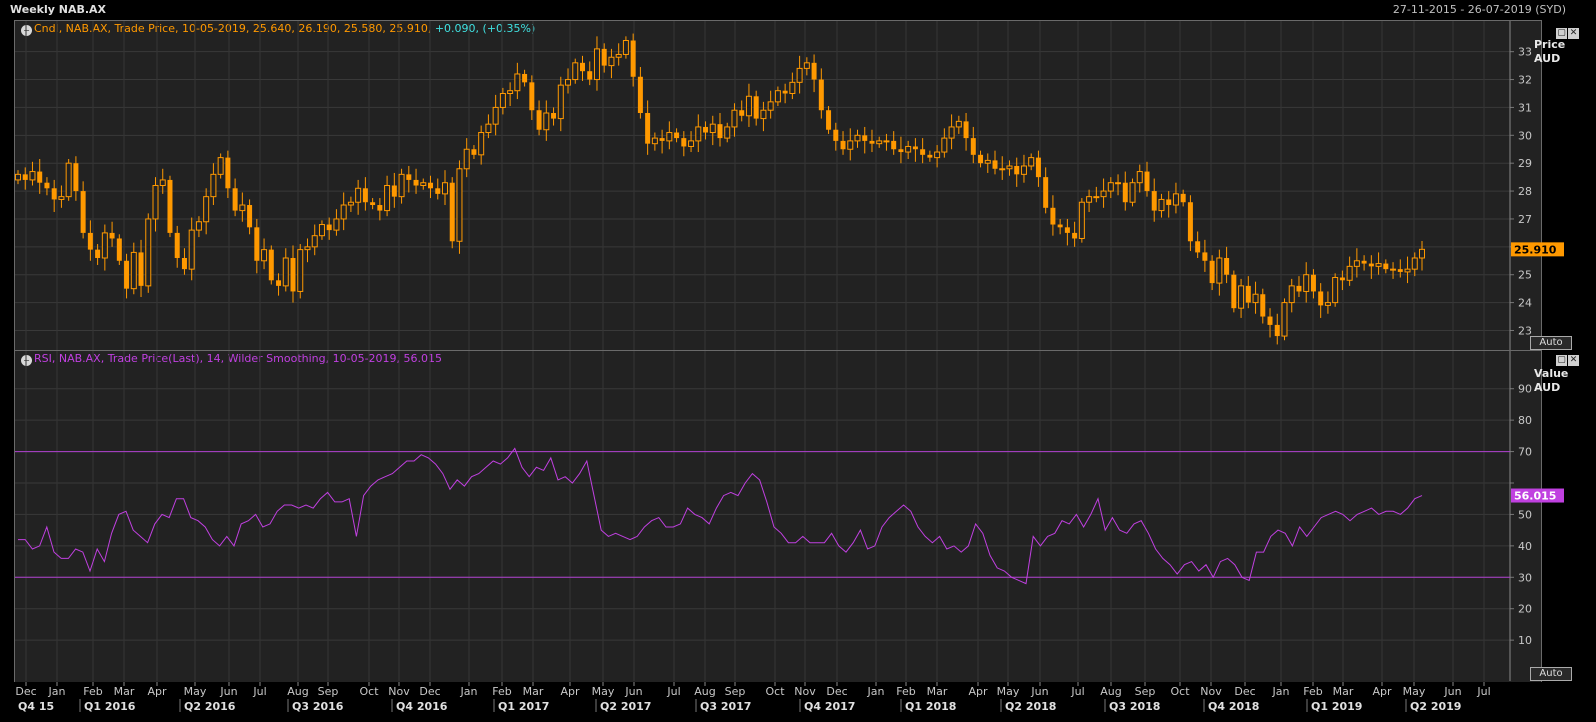 The image size is (1596, 722). What do you see at coordinates (1525, 107) in the screenshot?
I see `price-tick-label: 31` at bounding box center [1525, 107].